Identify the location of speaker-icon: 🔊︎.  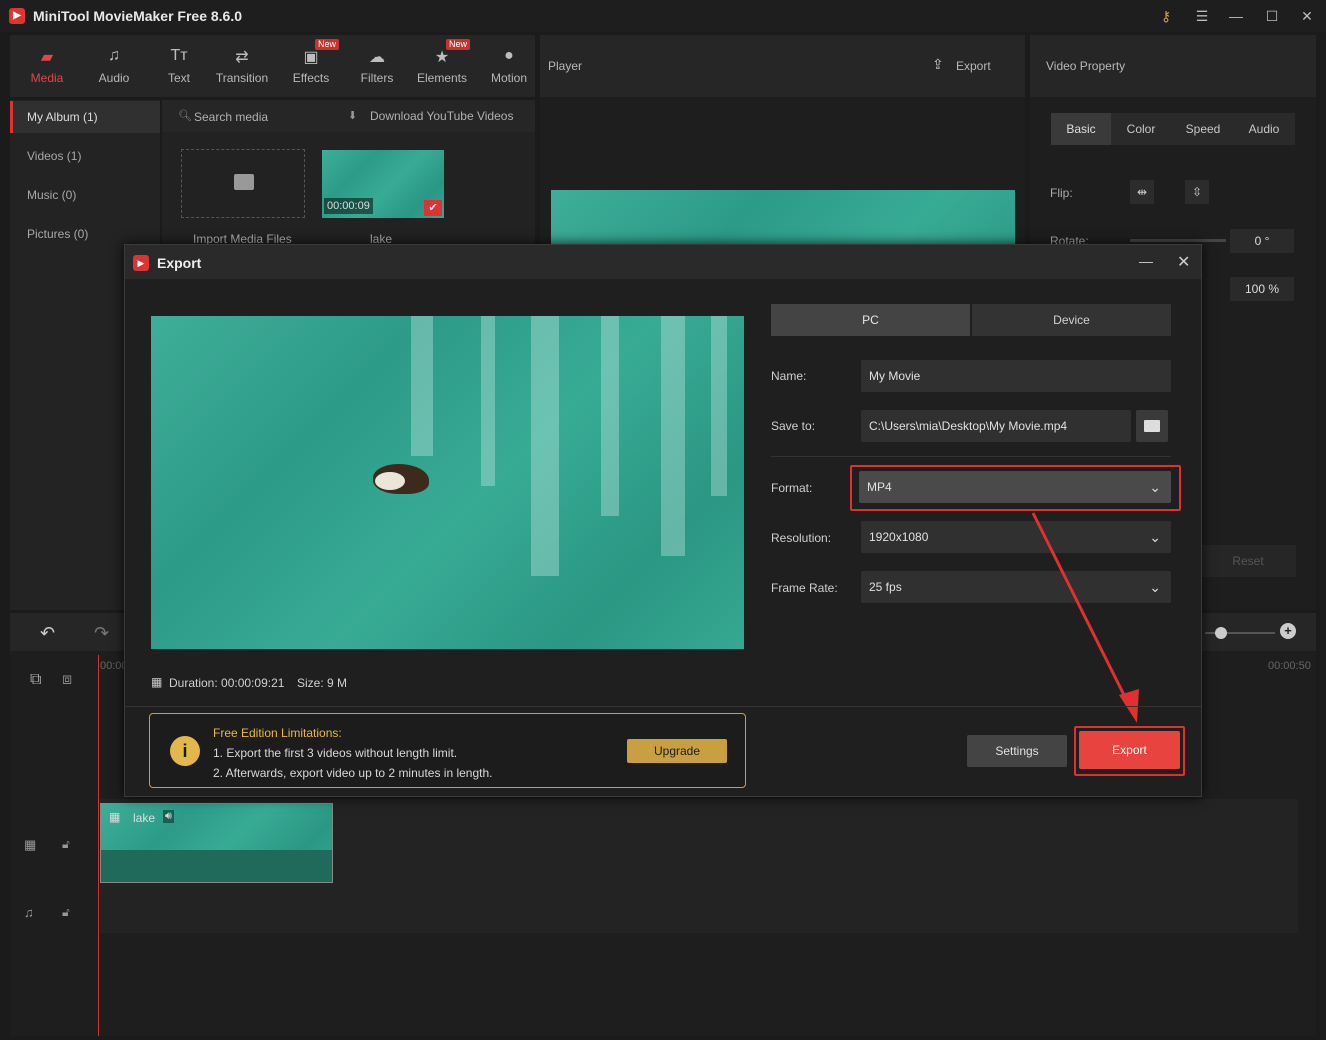
(168, 816).